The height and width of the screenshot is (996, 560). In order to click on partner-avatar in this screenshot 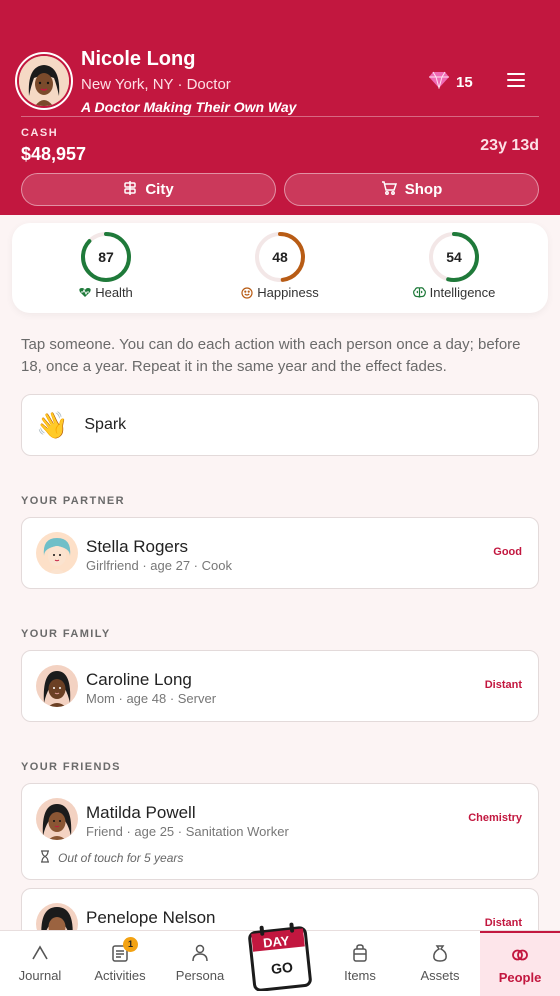, I will do `click(57, 553)`.